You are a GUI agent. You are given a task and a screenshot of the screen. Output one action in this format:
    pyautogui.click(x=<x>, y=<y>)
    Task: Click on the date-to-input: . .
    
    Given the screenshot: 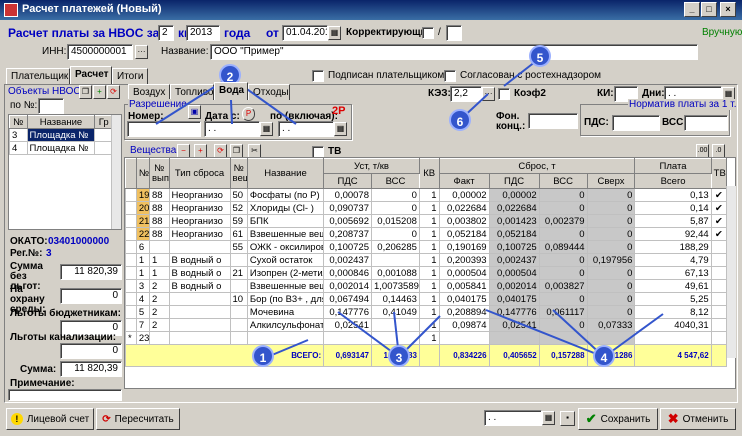 What is the action you would take?
    pyautogui.click(x=306, y=129)
    